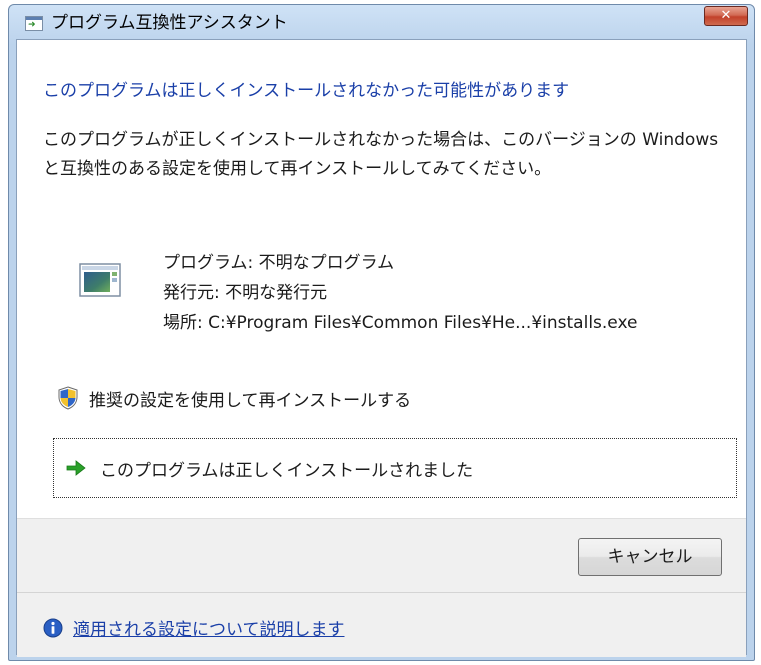  I want to click on installed-option-label: このプログラムは正しくインストールされました, so click(287, 470).